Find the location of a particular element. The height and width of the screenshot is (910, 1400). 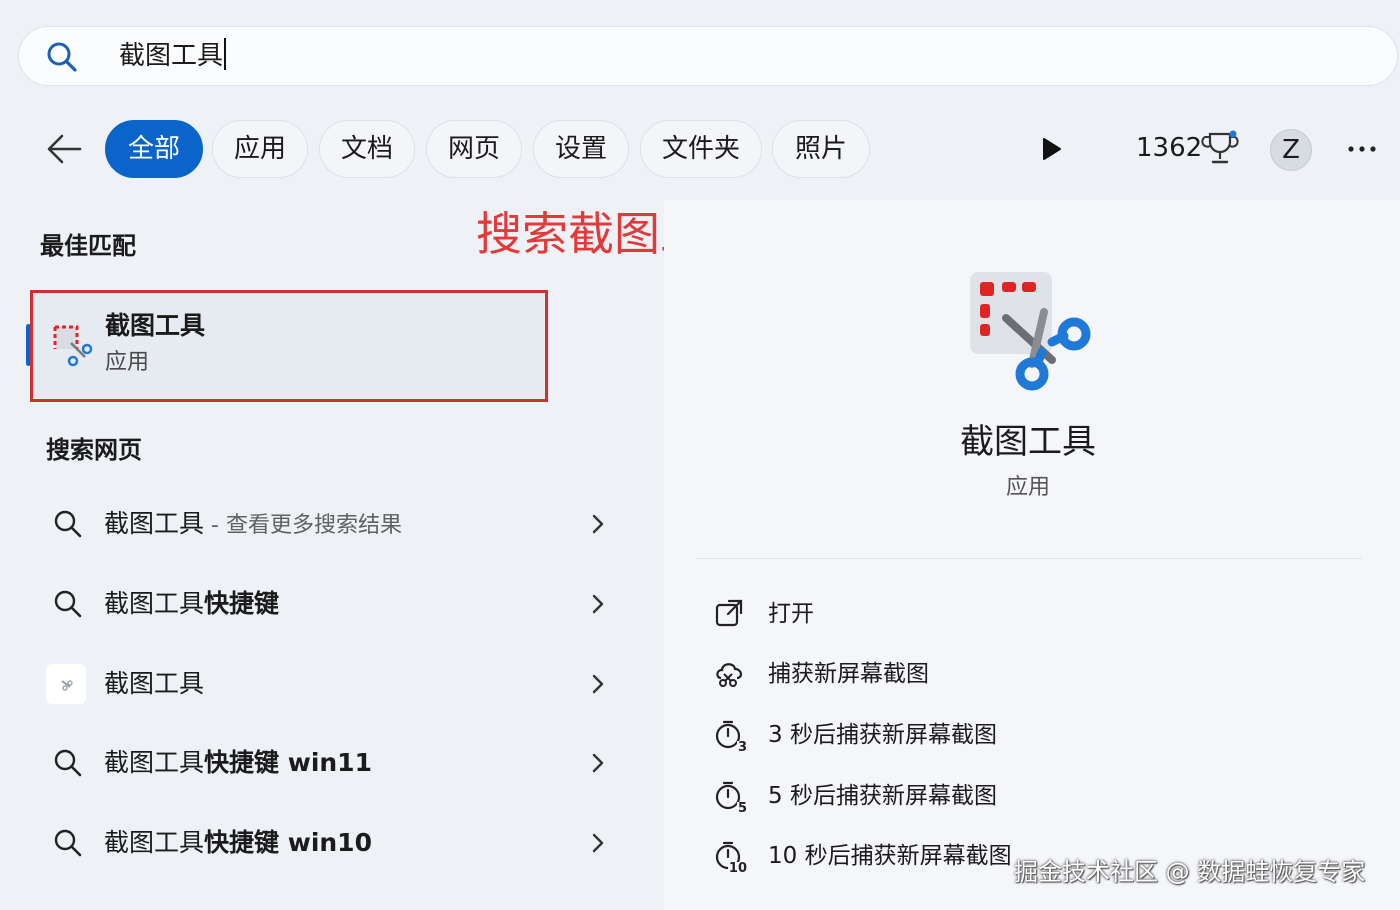

timer-5-icon: 5 is located at coordinates (730, 797).